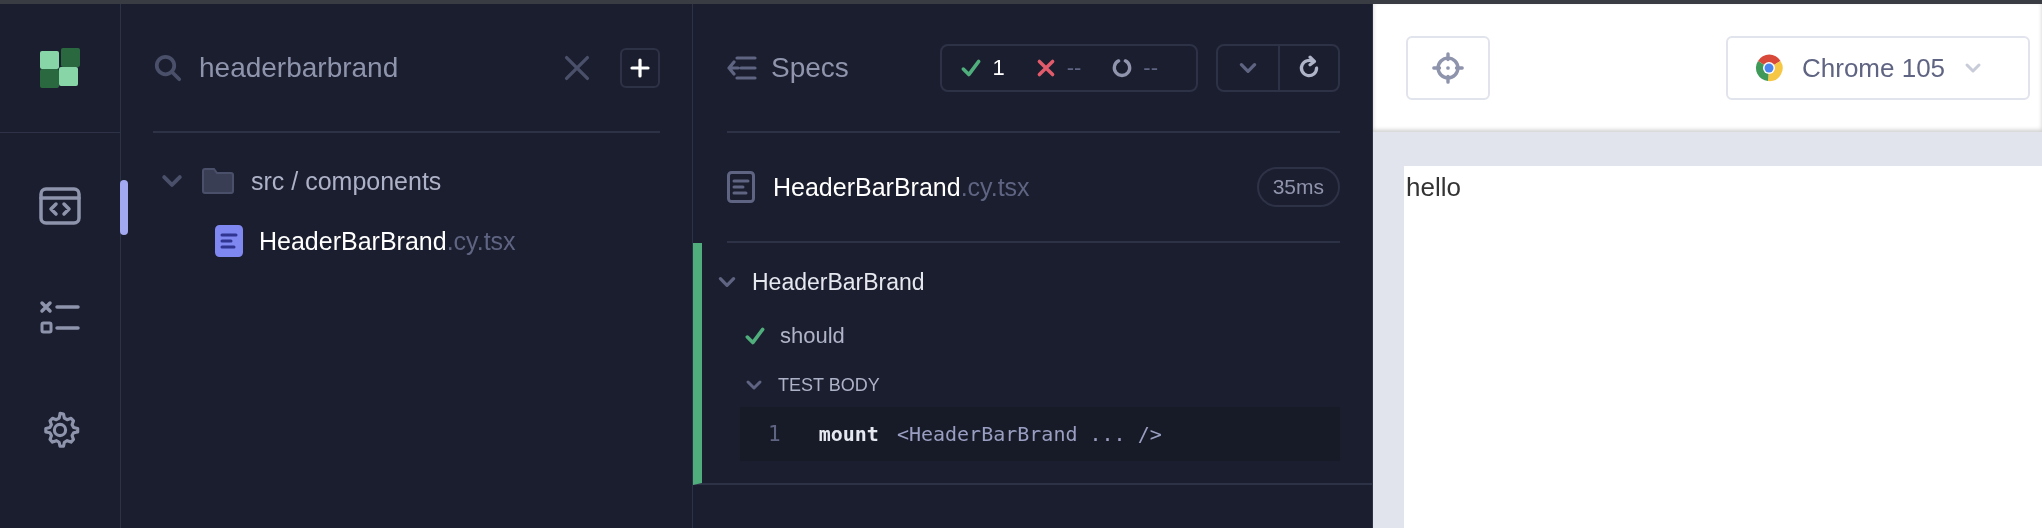 The height and width of the screenshot is (528, 2042). What do you see at coordinates (848, 434) in the screenshot?
I see `command-name: mount` at bounding box center [848, 434].